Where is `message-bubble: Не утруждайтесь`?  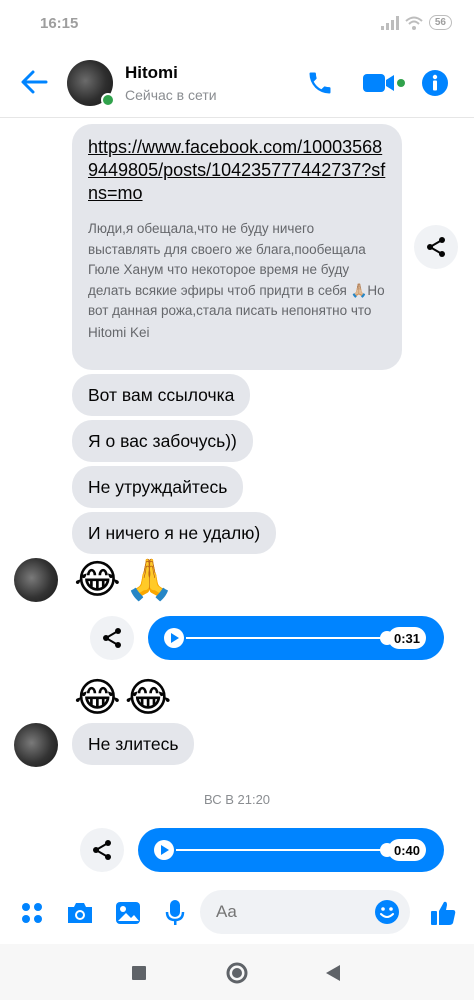
message-bubble: Не утруждайтесь is located at coordinates (158, 487).